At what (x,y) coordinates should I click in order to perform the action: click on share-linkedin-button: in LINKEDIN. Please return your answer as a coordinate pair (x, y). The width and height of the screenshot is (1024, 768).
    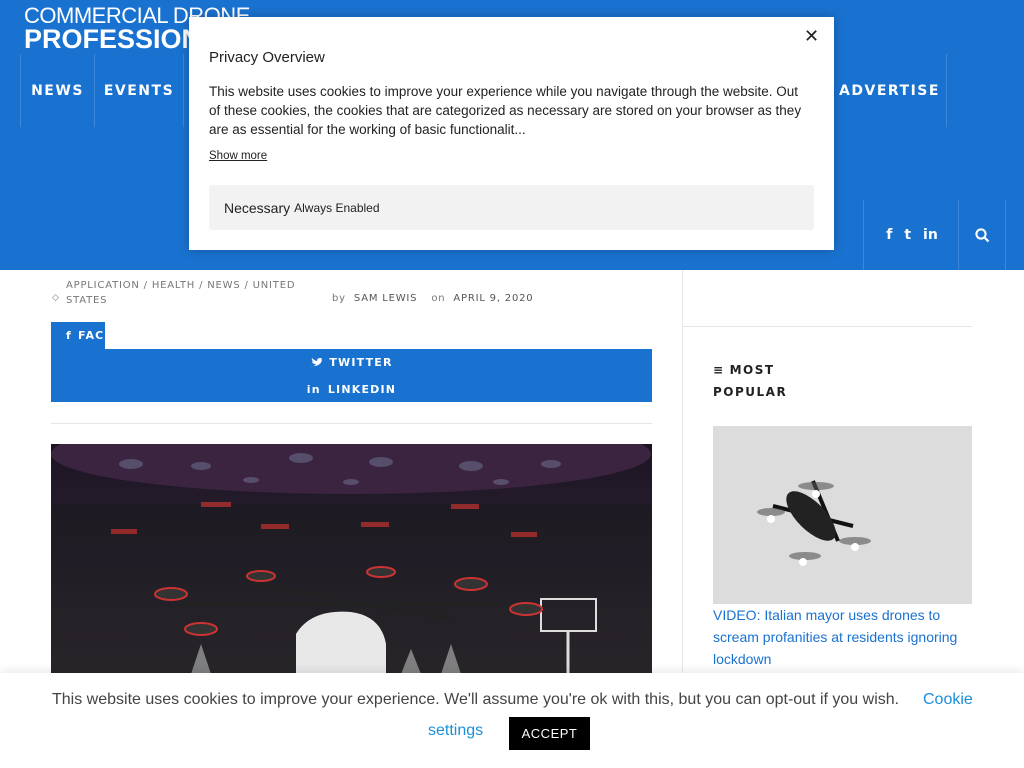
    Looking at the image, I should click on (351, 389).